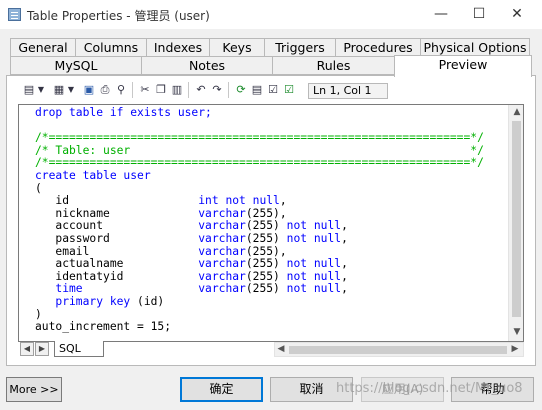  What do you see at coordinates (117, 289) in the screenshot?
I see `code-token: time` at bounding box center [117, 289].